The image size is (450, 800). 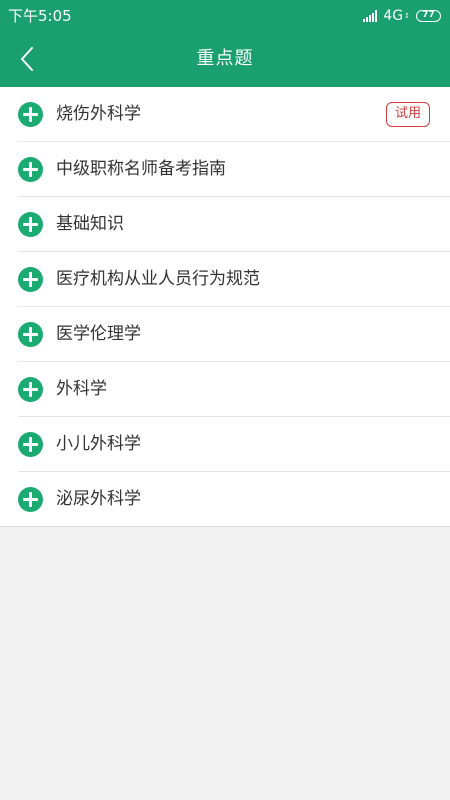 What do you see at coordinates (98, 444) in the screenshot?
I see `list-item-label: 小儿外科学` at bounding box center [98, 444].